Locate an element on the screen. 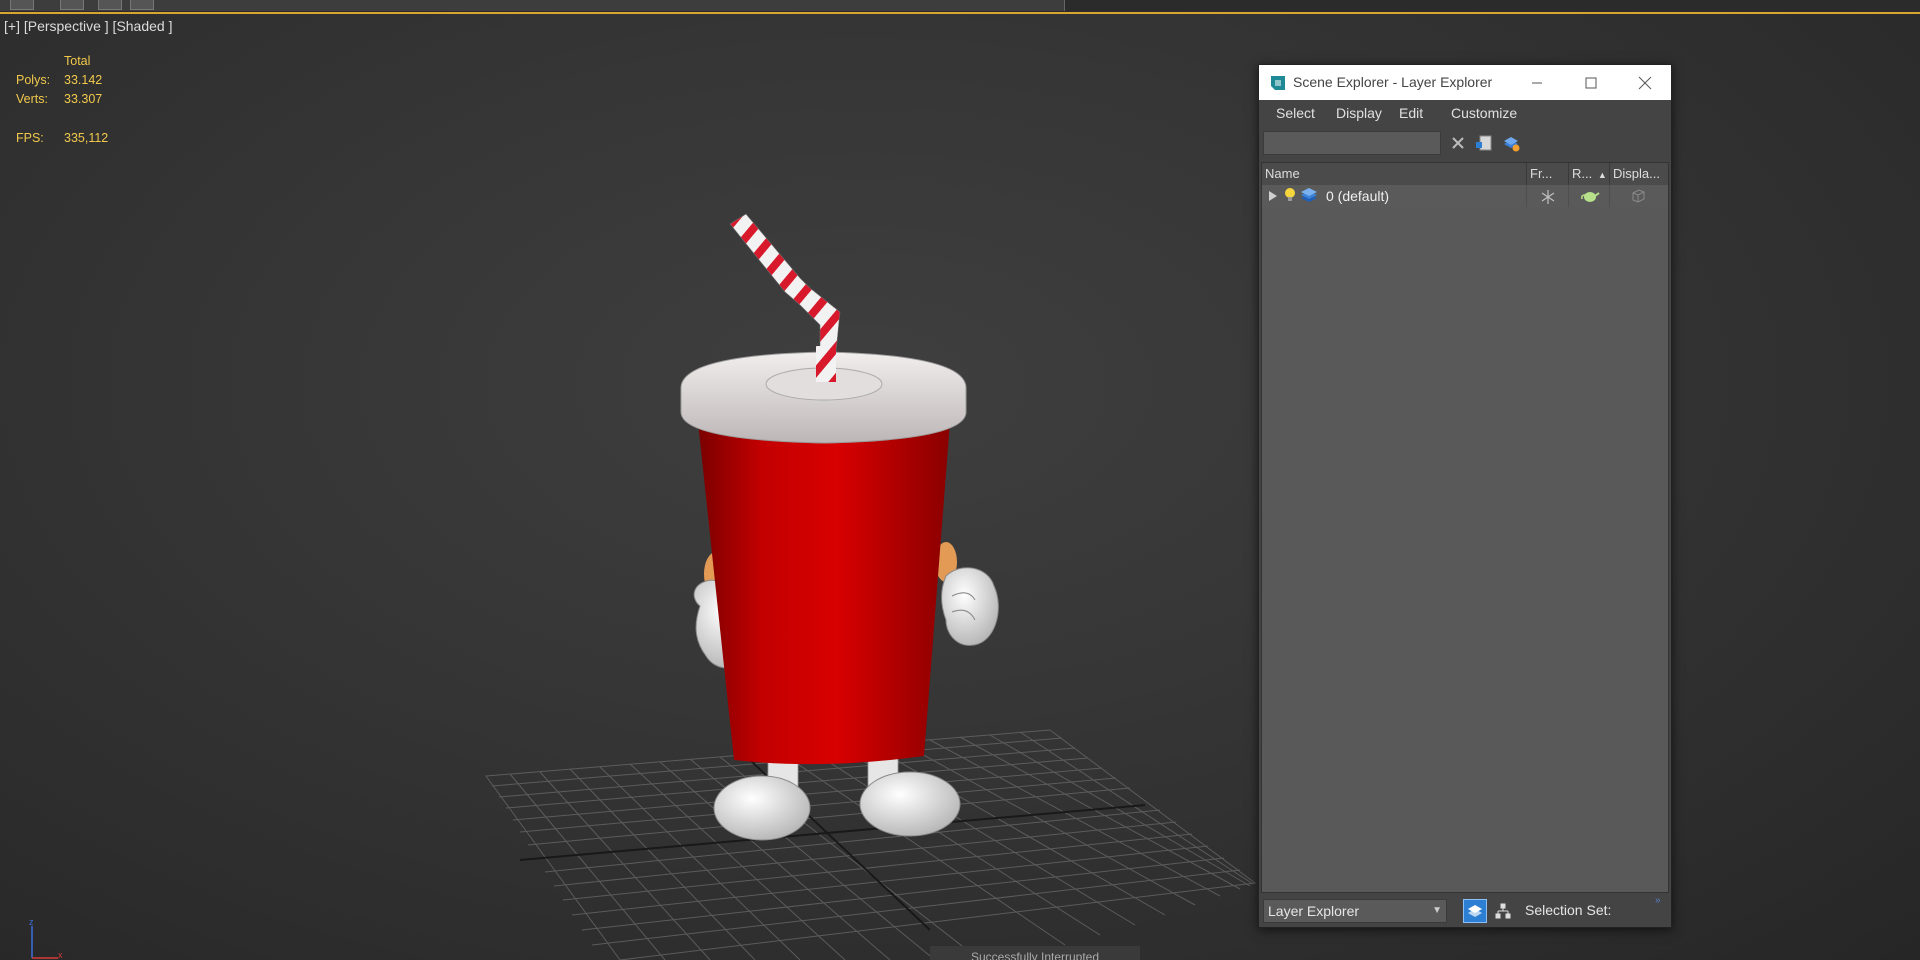 The width and height of the screenshot is (1920, 960). sort-by-hierarchy-button is located at coordinates (1503, 911).